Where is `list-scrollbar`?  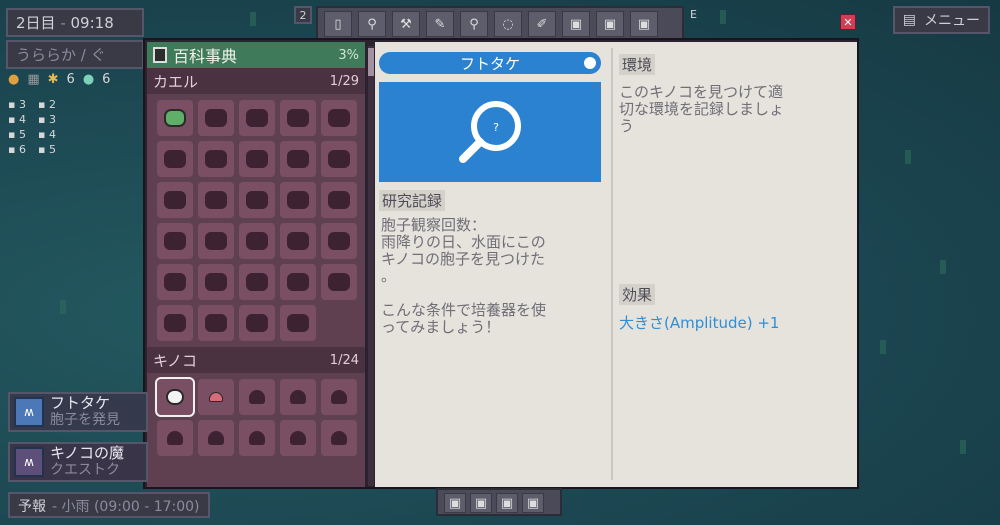
list-scrollbar is located at coordinates (371, 266).